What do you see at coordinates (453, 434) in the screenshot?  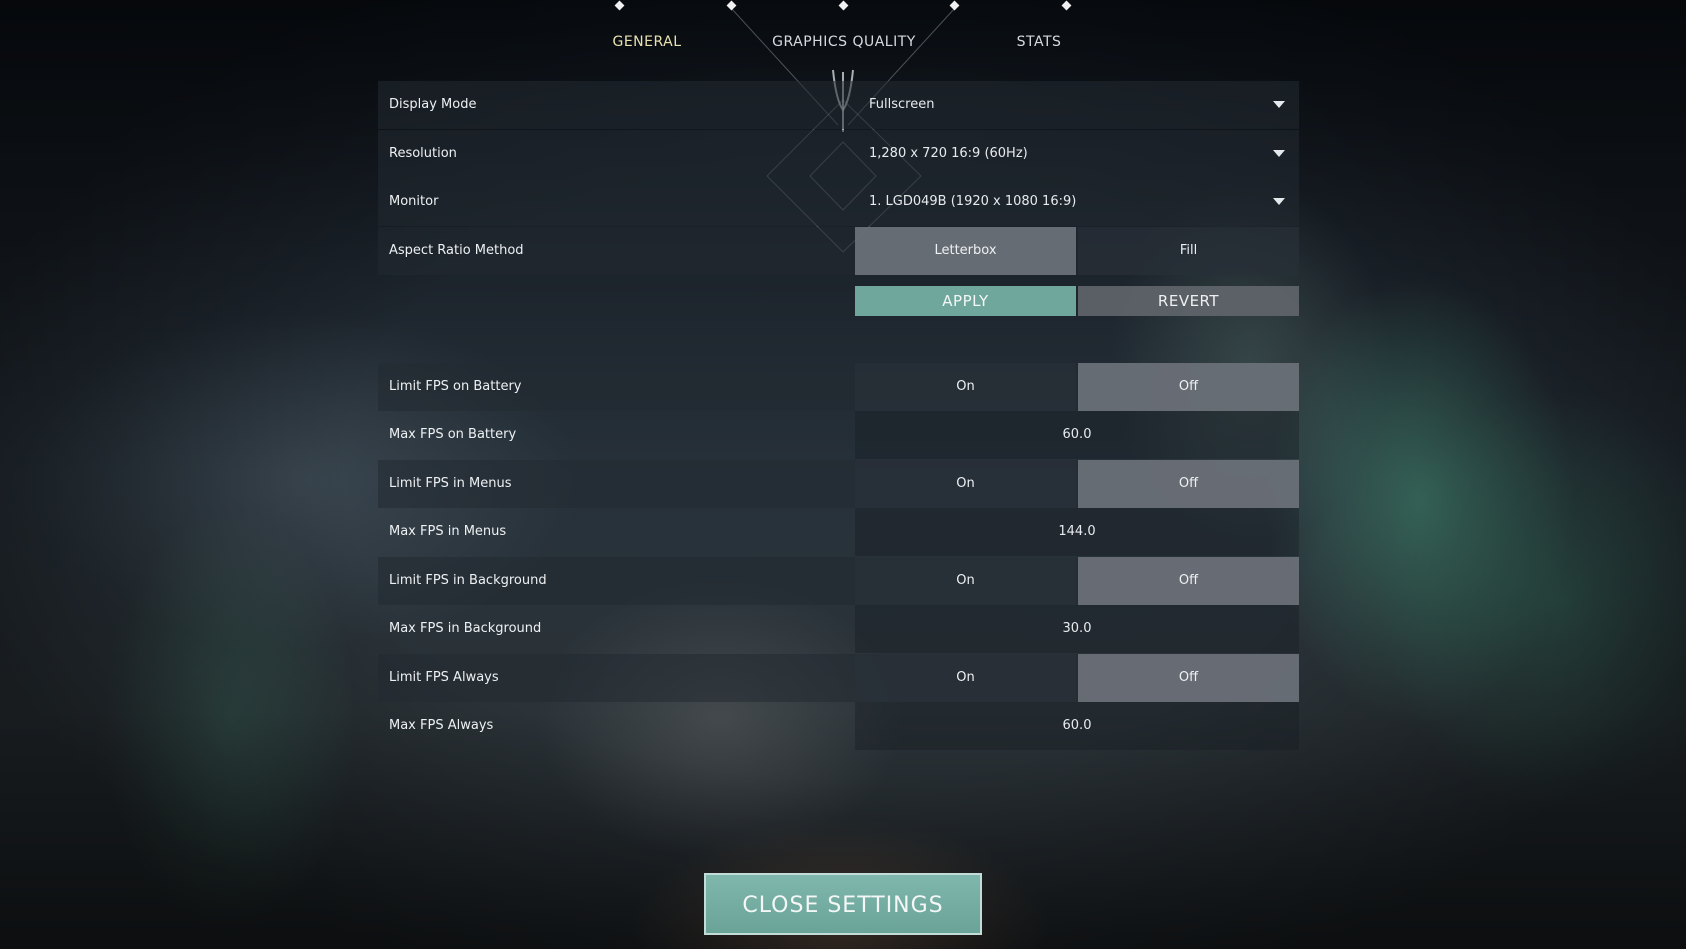 I see `setting-label: Max FPS on Battery` at bounding box center [453, 434].